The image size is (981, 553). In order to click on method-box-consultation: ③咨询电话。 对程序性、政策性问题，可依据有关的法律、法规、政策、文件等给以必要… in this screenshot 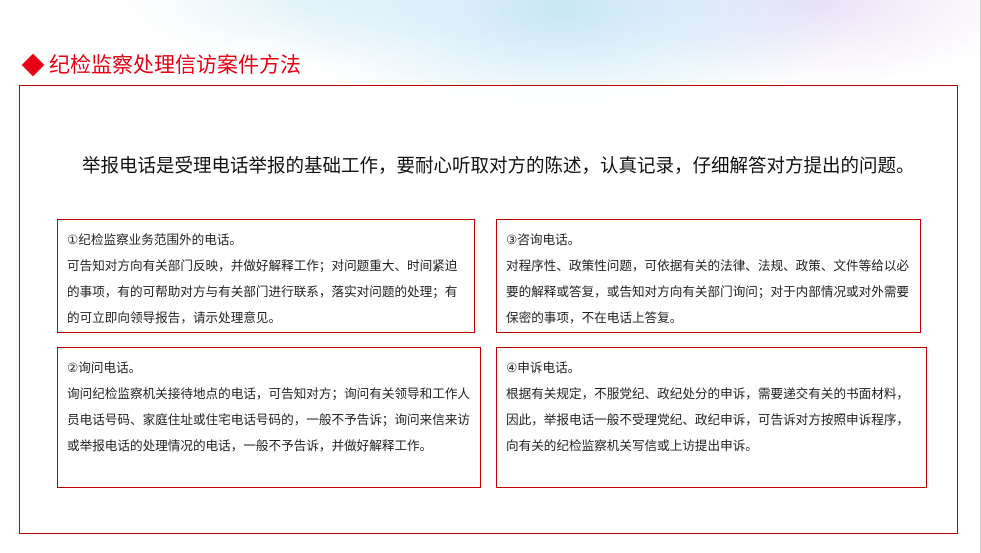, I will do `click(708, 276)`.